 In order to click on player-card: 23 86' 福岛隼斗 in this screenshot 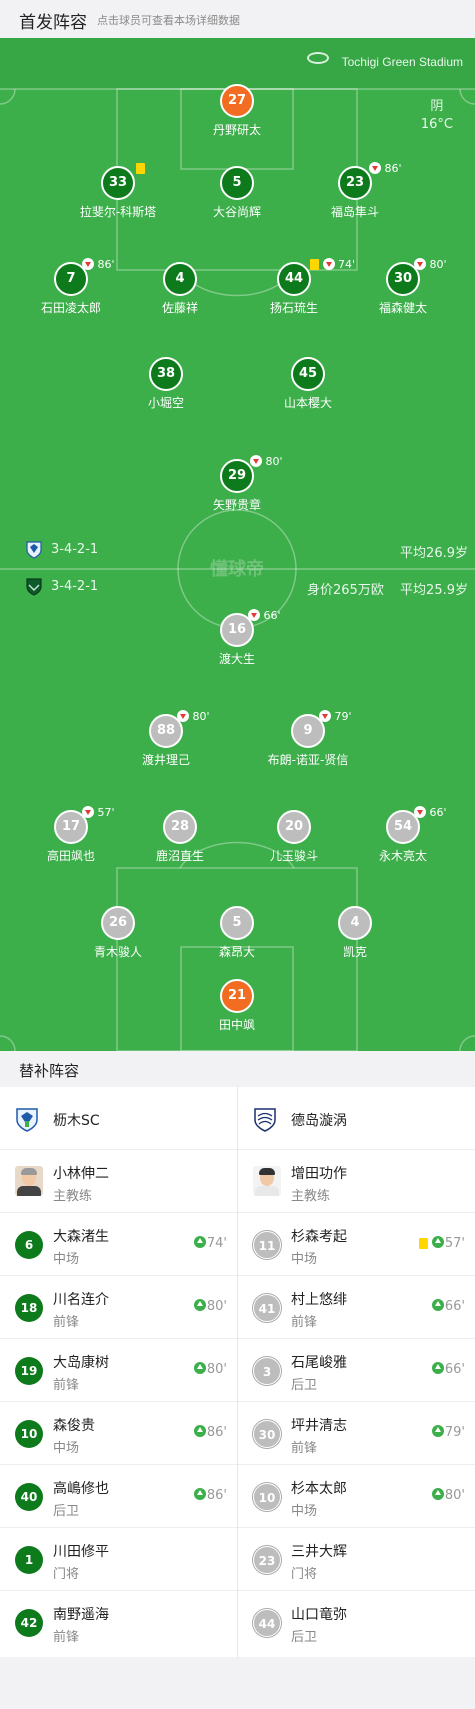, I will do `click(355, 191)`.